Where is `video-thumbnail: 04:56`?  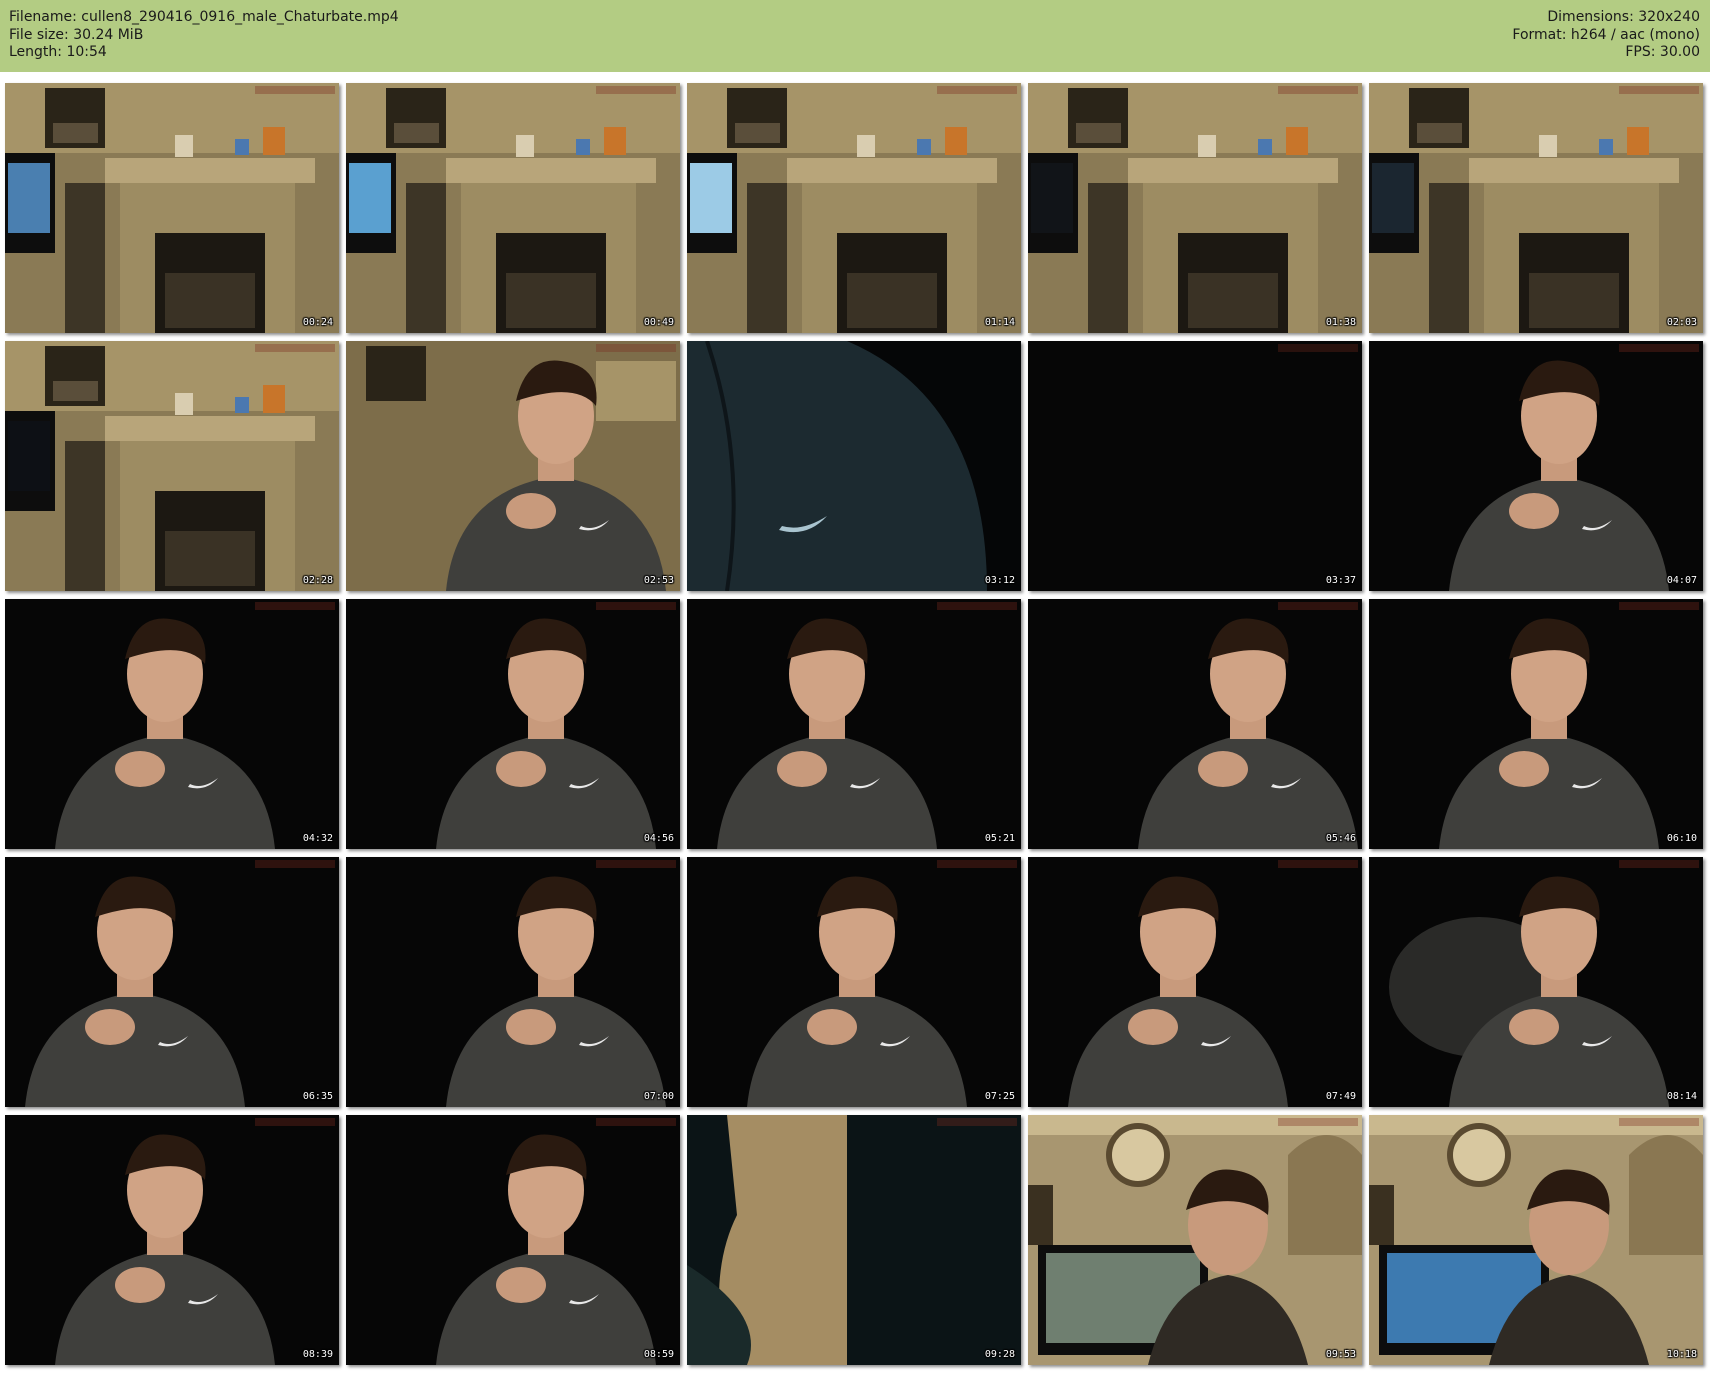 video-thumbnail: 04:56 is located at coordinates (513, 724).